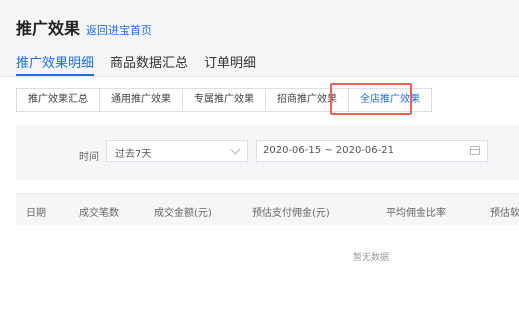 The image size is (519, 310). Describe the element at coordinates (141, 100) in the screenshot. I see `subtab-general: 通用推广效果` at that location.